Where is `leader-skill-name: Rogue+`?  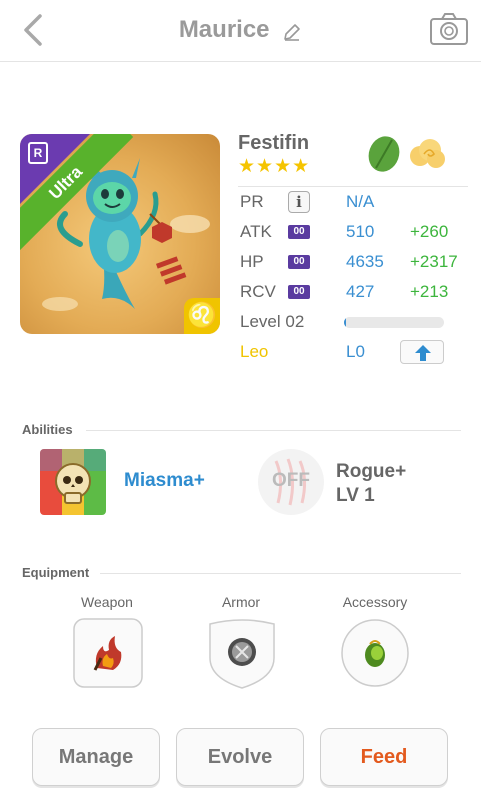 leader-skill-name: Rogue+ is located at coordinates (371, 471).